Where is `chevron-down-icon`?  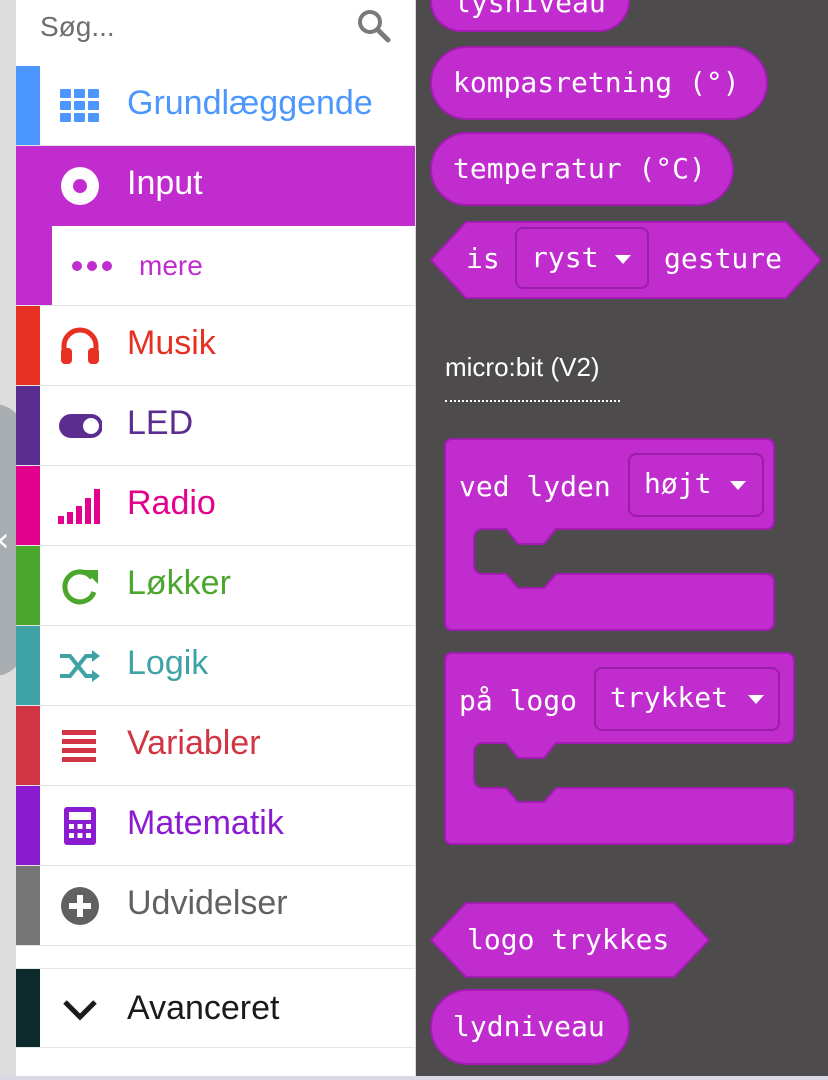
chevron-down-icon is located at coordinates (80, 1010).